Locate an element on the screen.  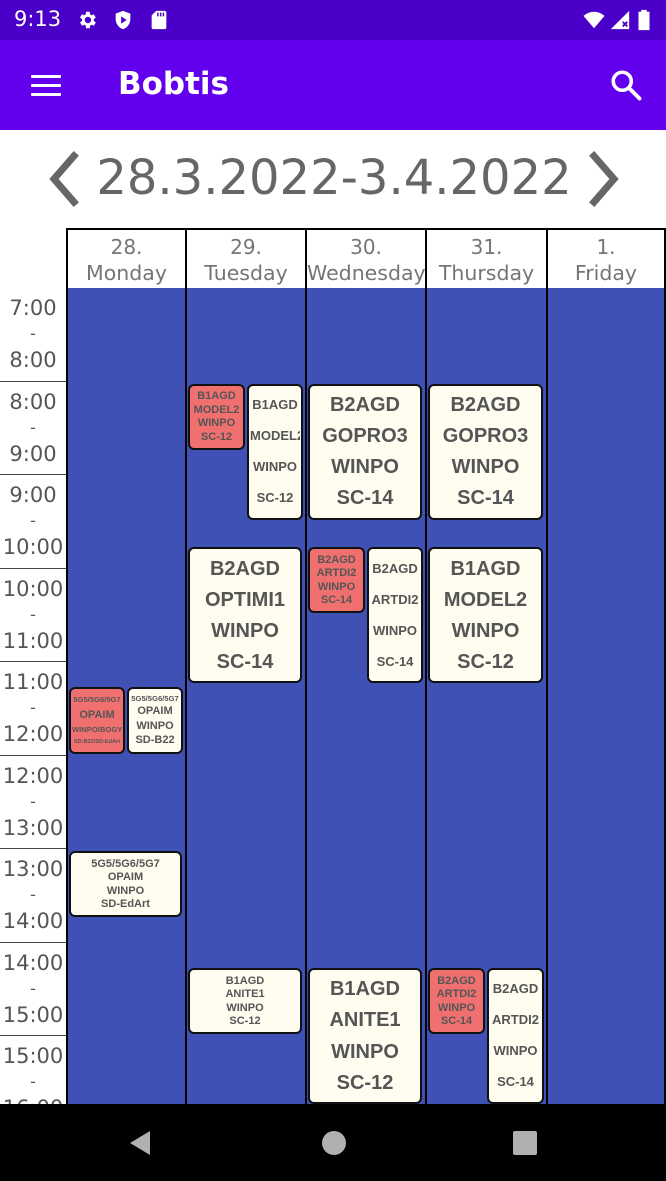
slot-end-time: 9:00 is located at coordinates (33, 453).